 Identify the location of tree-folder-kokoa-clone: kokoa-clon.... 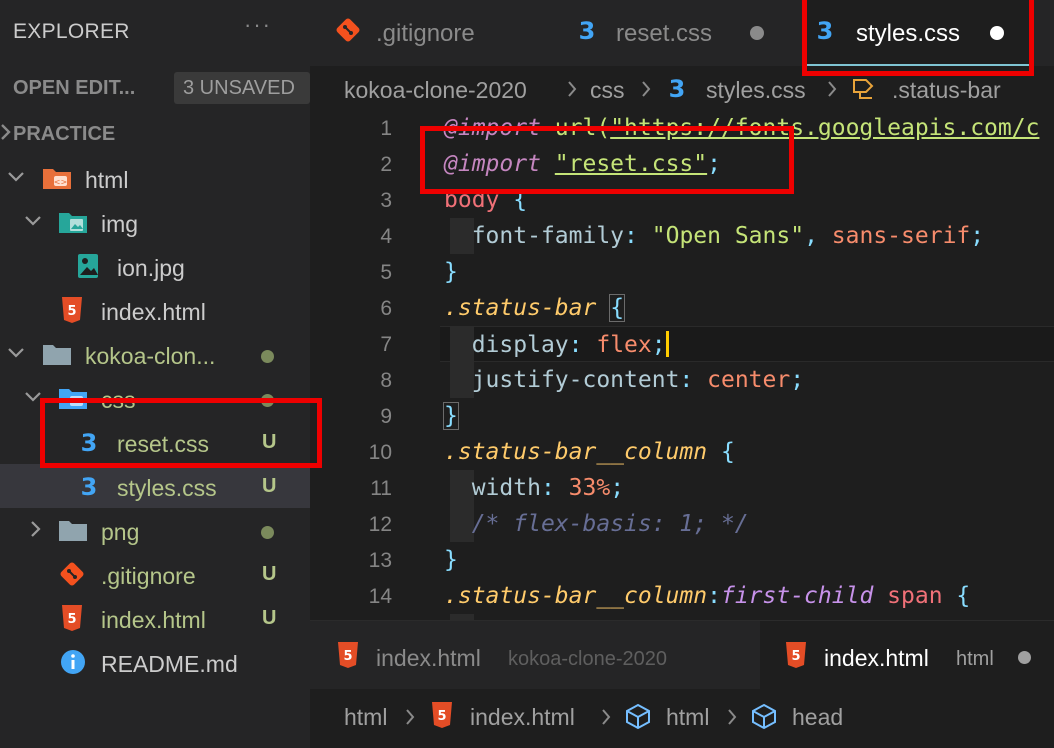
(155, 354).